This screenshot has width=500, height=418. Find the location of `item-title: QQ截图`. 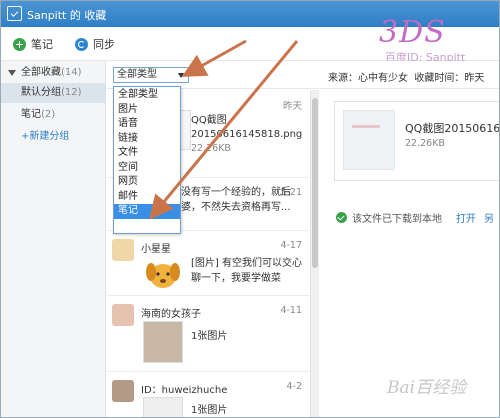

item-title: QQ截图 is located at coordinates (209, 120).